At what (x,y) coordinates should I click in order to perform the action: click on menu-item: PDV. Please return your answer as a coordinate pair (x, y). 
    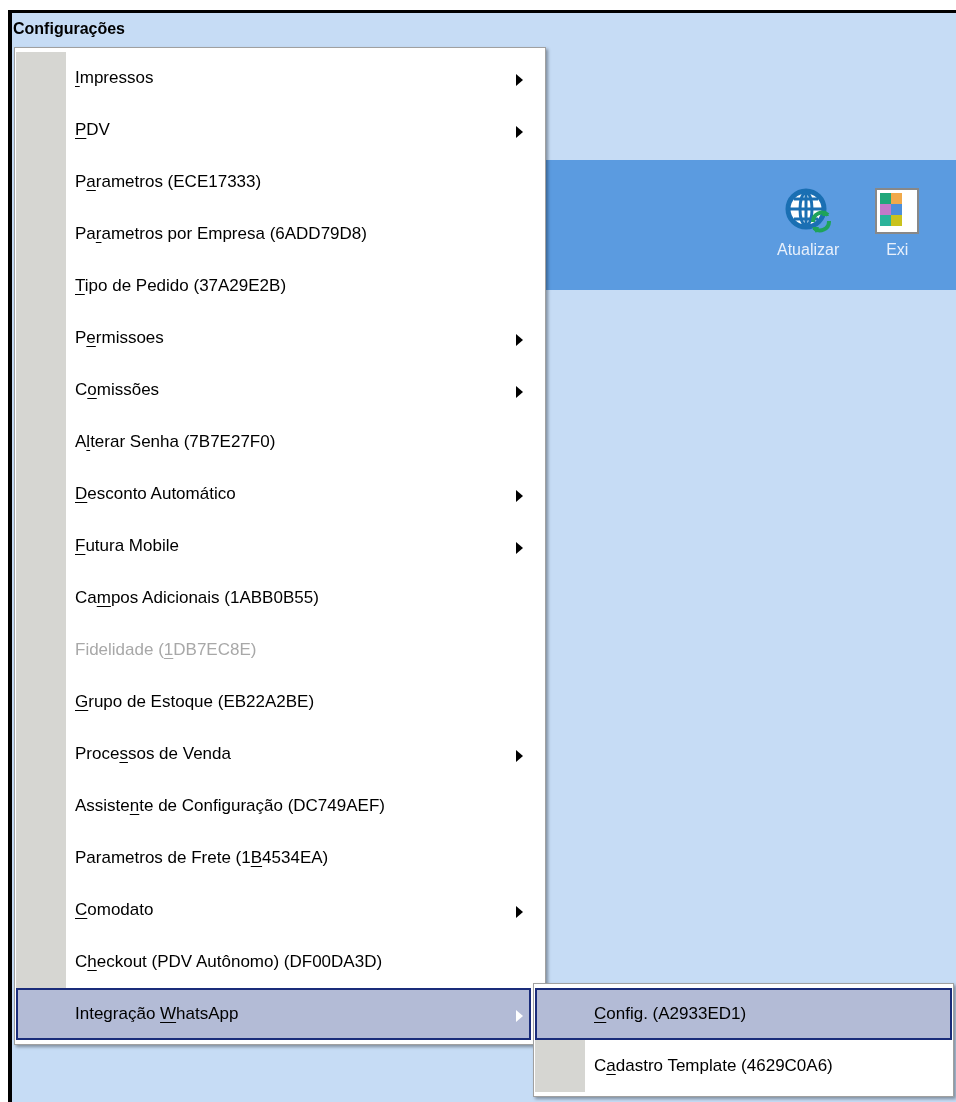
    Looking at the image, I should click on (273, 130).